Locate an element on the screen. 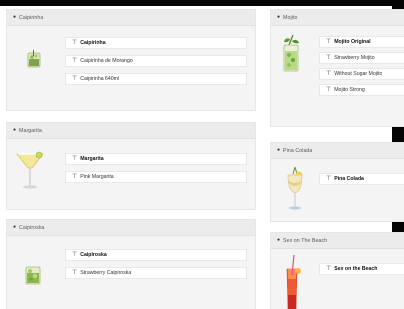 The image size is (404, 309). card-header: ● Margarita is located at coordinates (131, 131).